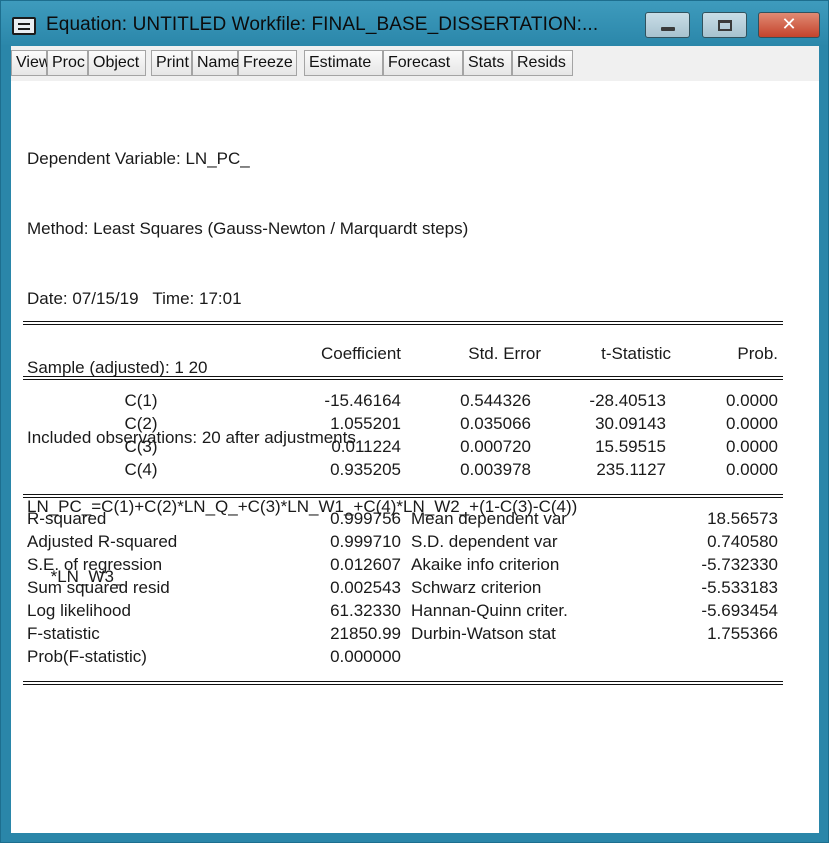 This screenshot has height=843, width=829. Describe the element at coordinates (95, 564) in the screenshot. I see `stat-label: S.E. of regression` at that location.